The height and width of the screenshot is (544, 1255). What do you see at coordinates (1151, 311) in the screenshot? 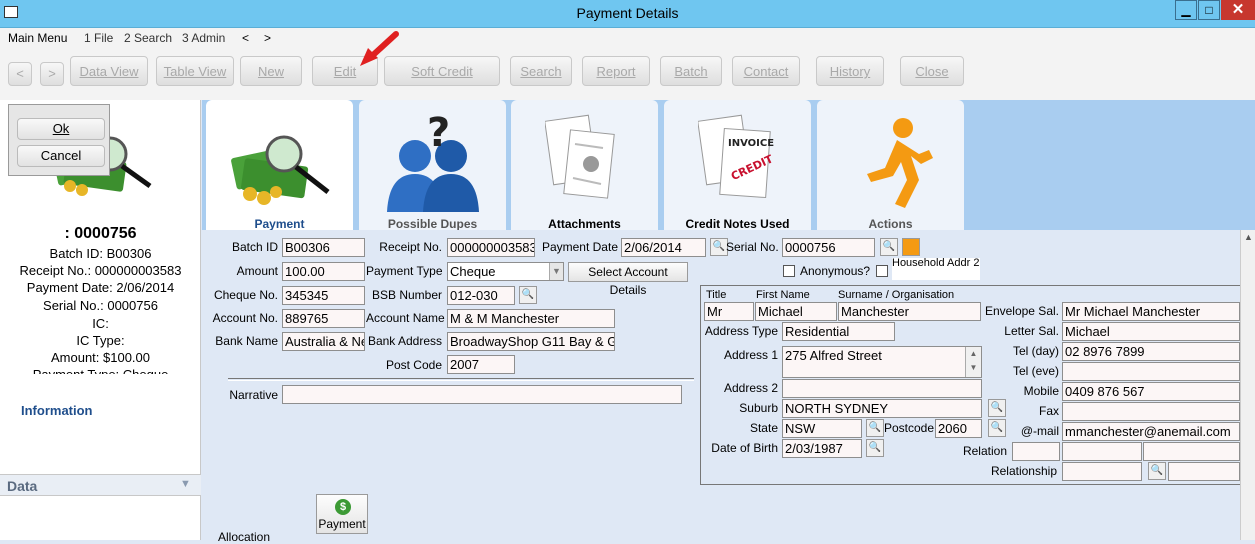
I see `envelope-sal-field: Mr Michael Manchester` at bounding box center [1151, 311].